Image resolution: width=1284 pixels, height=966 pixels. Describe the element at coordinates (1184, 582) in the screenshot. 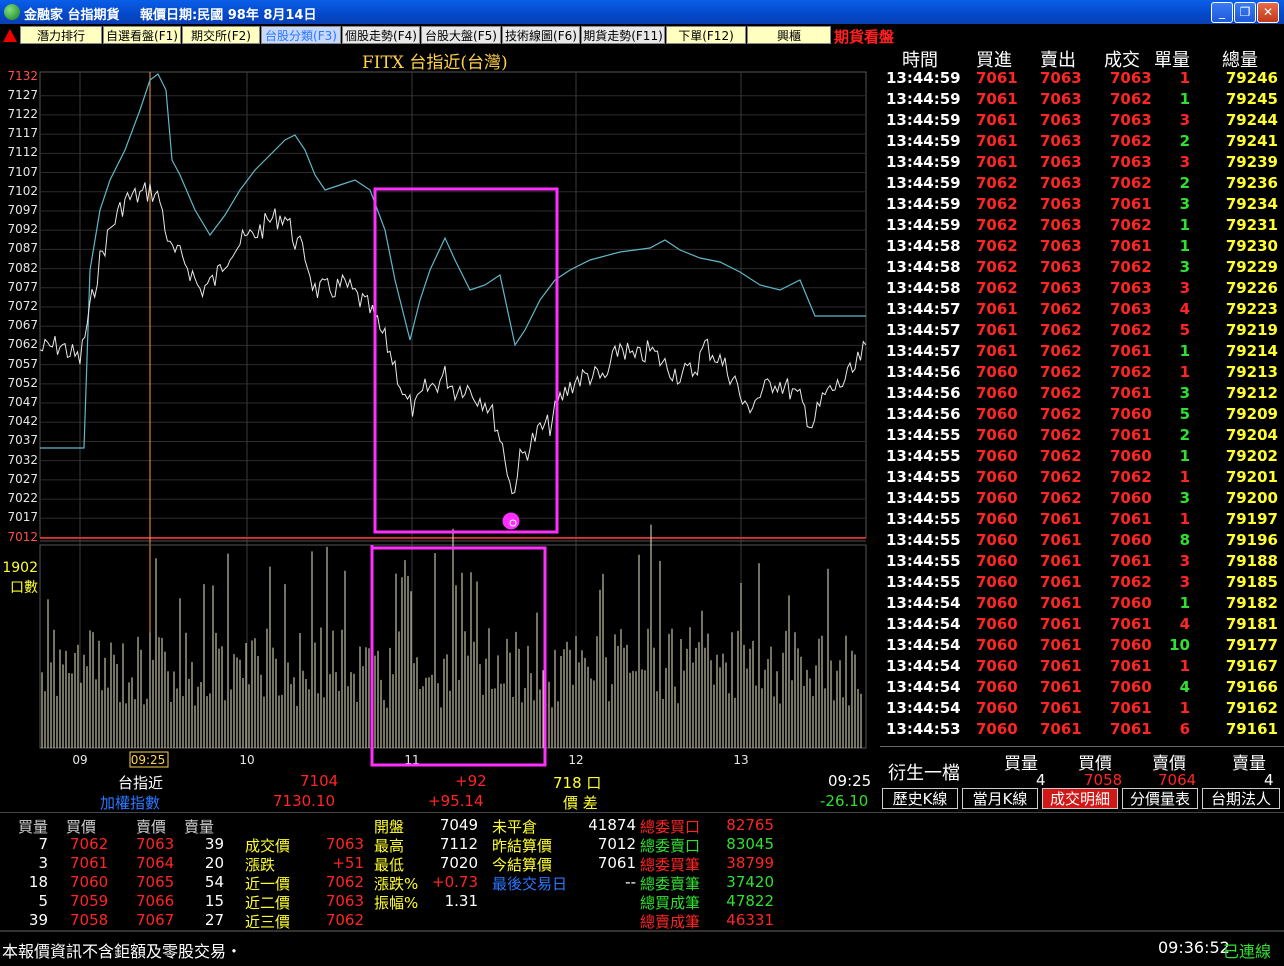

I see `trade-qty: 3` at that location.